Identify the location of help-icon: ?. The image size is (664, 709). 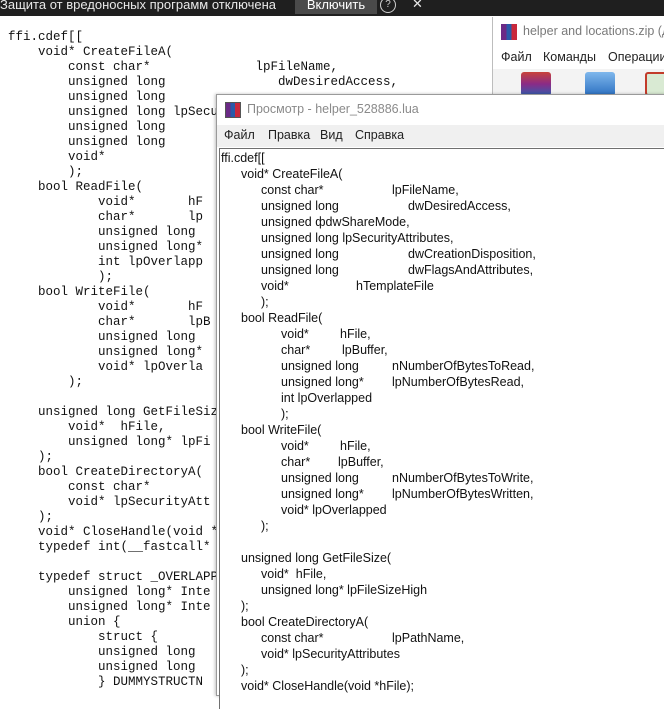
(388, 6).